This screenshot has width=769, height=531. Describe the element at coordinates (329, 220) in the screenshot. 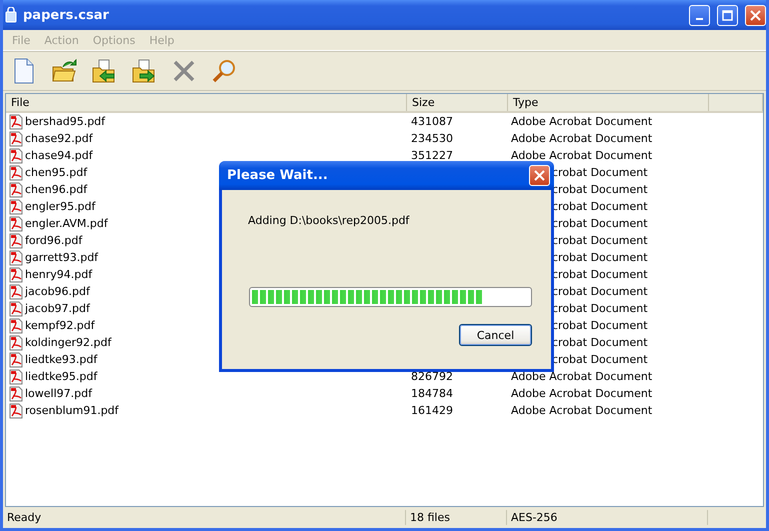

I see `progress-message: Adding D:\books\rep2005.pdf` at that location.